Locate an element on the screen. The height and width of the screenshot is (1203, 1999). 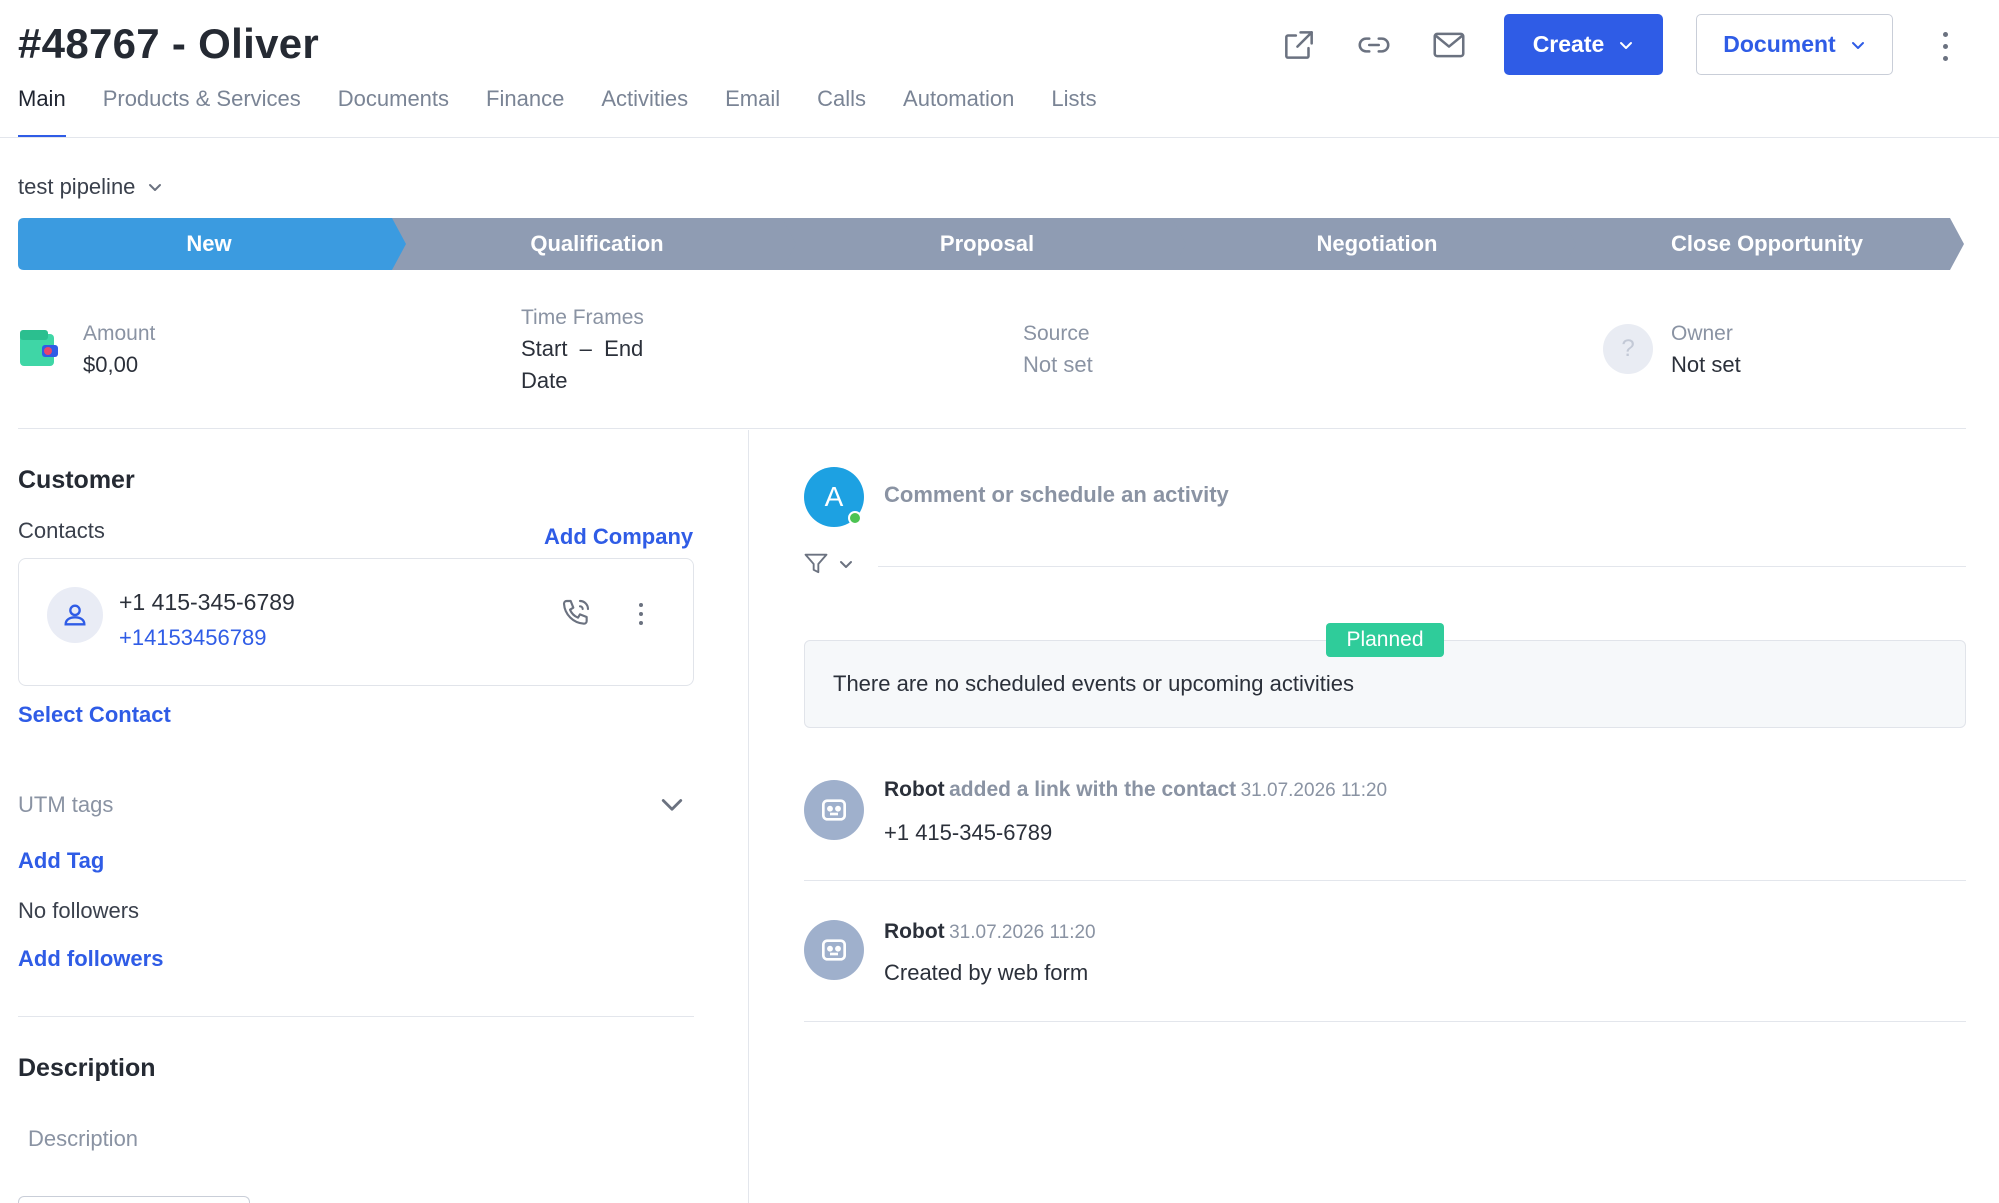
tab-main: Main is located at coordinates (42, 112).